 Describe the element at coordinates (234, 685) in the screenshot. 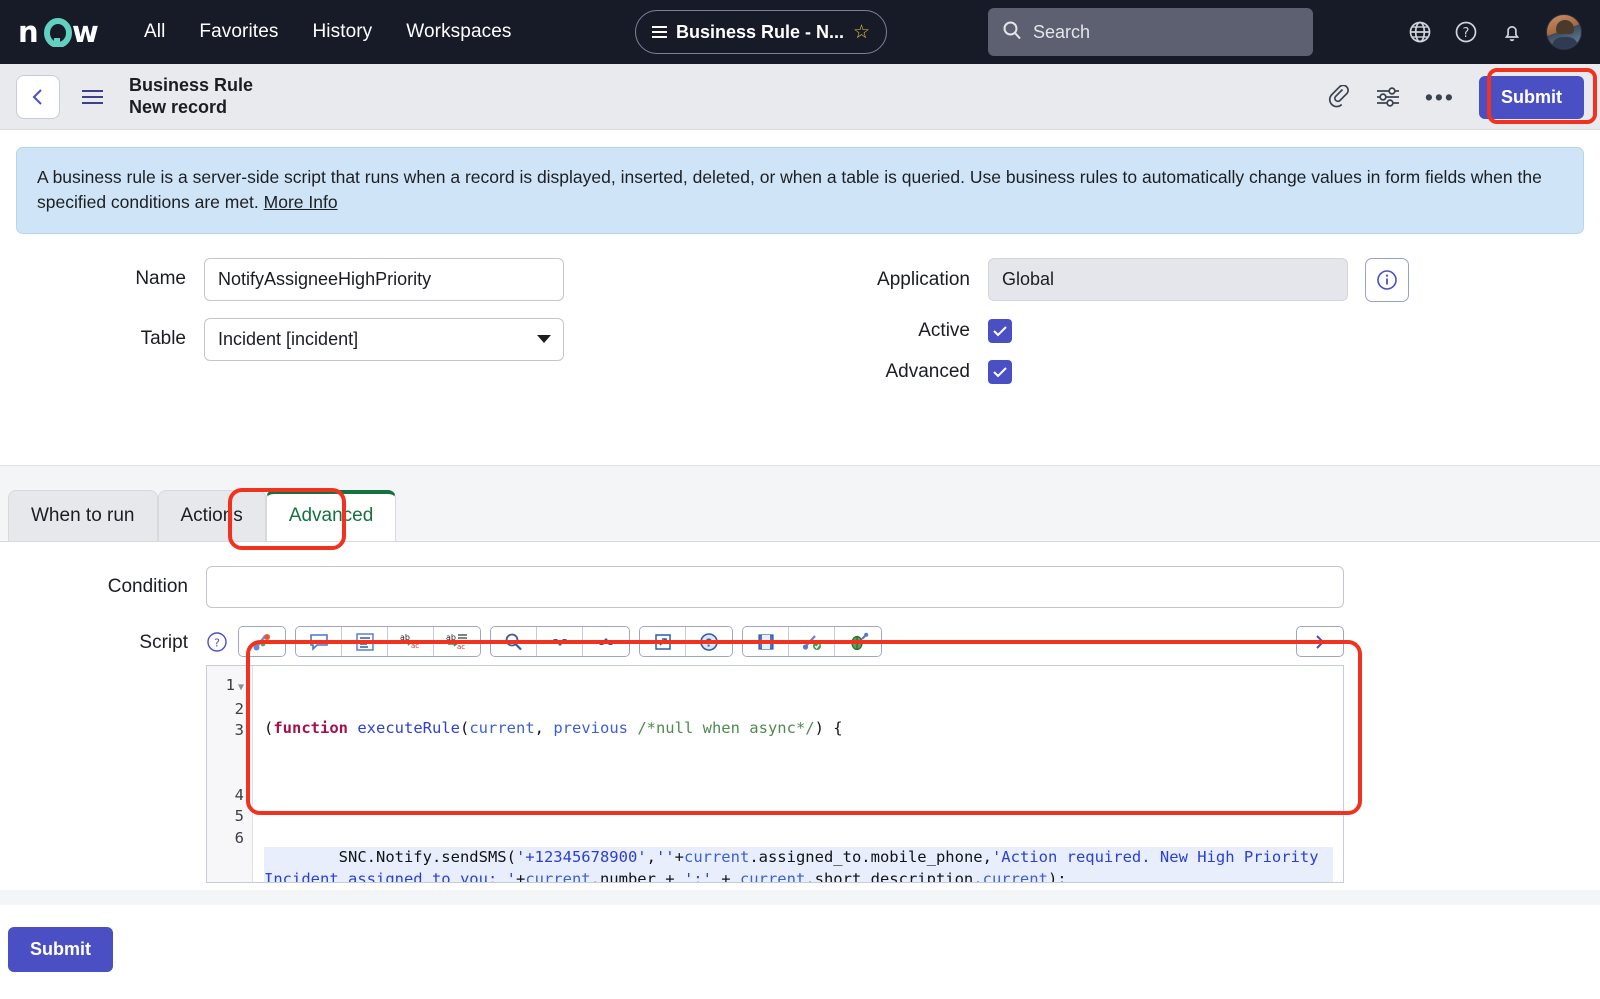

I see `line-number: 1 ▼` at that location.